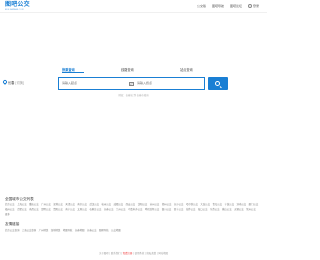 Image resolution: width=320 pixels, height=260 pixels. I want to click on city-link: 东莞公交, so click(215, 209).